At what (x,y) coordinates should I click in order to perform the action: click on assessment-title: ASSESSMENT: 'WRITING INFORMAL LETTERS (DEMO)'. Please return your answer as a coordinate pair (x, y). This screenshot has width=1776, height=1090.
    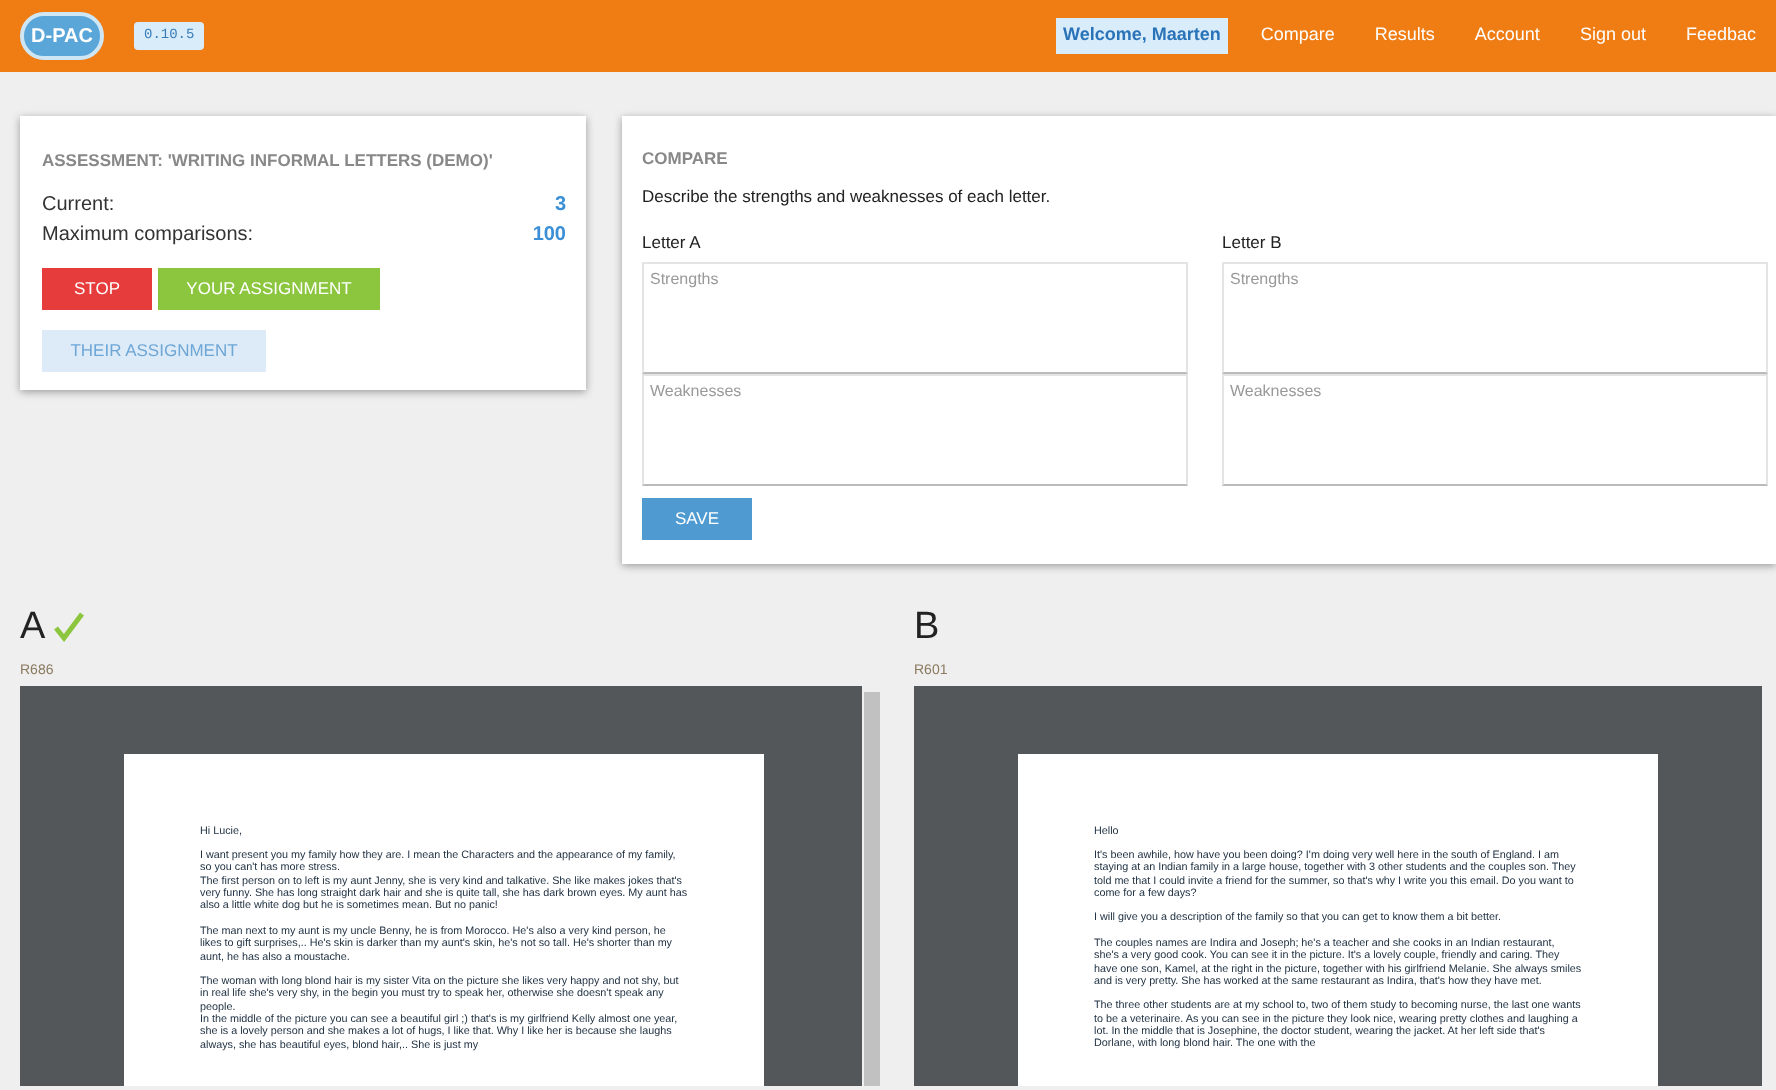
    Looking at the image, I should click on (268, 161).